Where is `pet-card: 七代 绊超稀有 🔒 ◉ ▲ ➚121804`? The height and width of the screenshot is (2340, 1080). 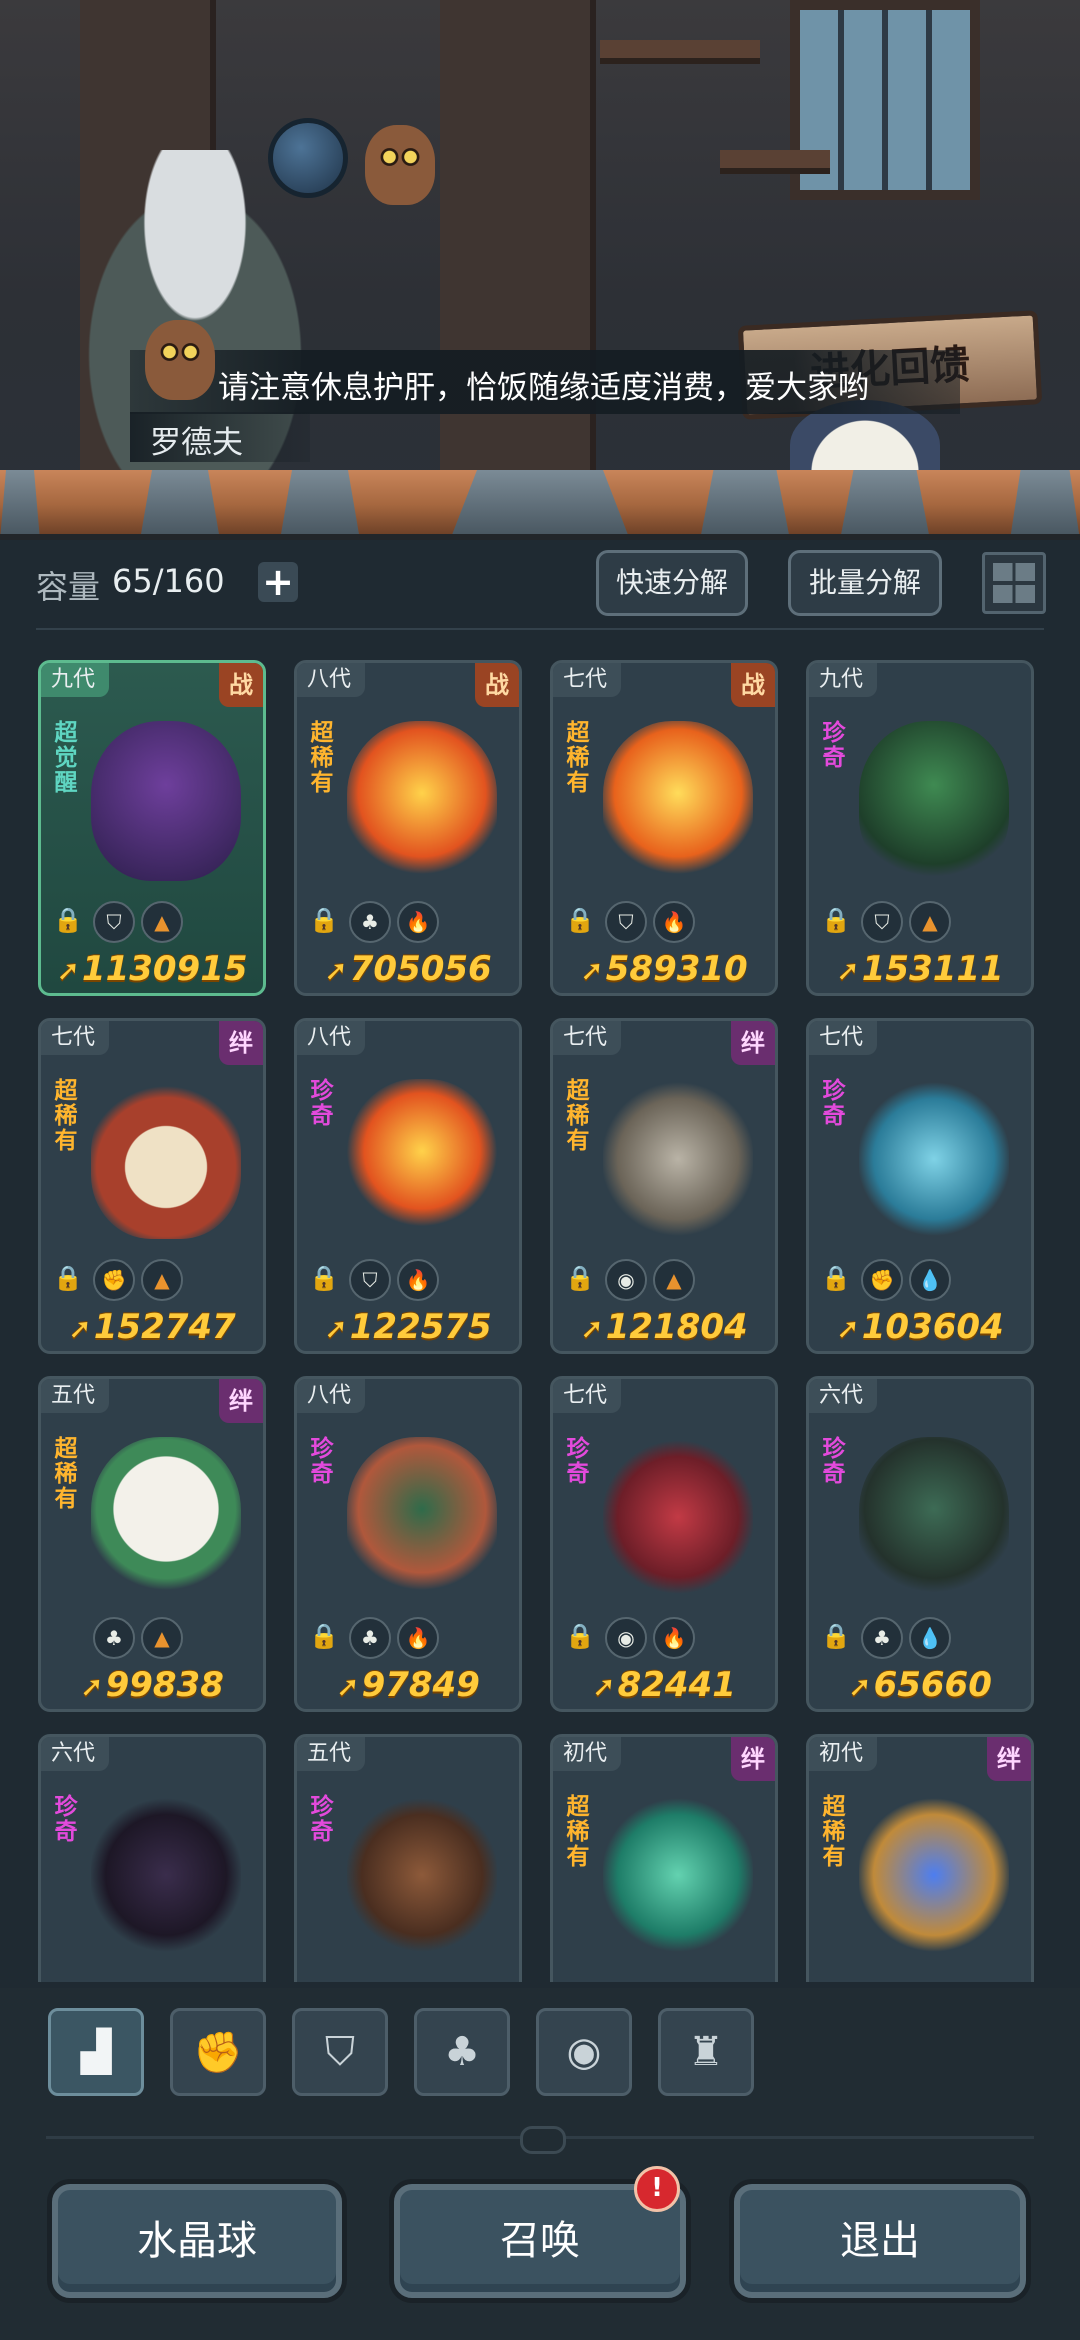
pet-card: 七代 绊超稀有 🔒 ◉ ▲ ➚121804 is located at coordinates (664, 1186).